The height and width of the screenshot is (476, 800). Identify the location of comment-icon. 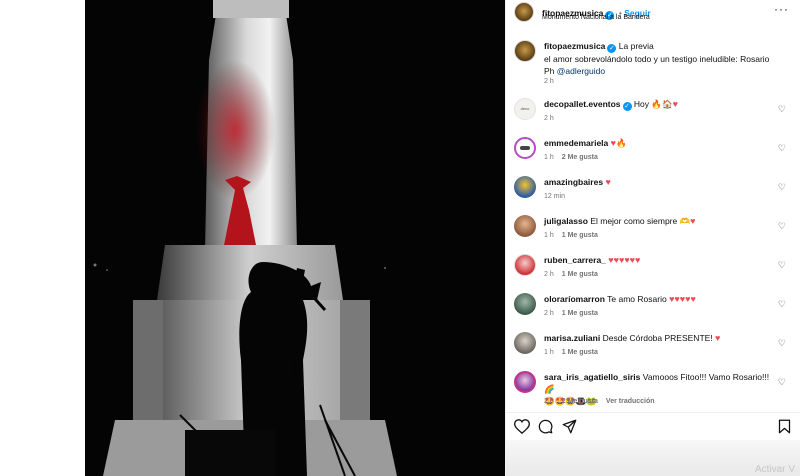
(545, 426).